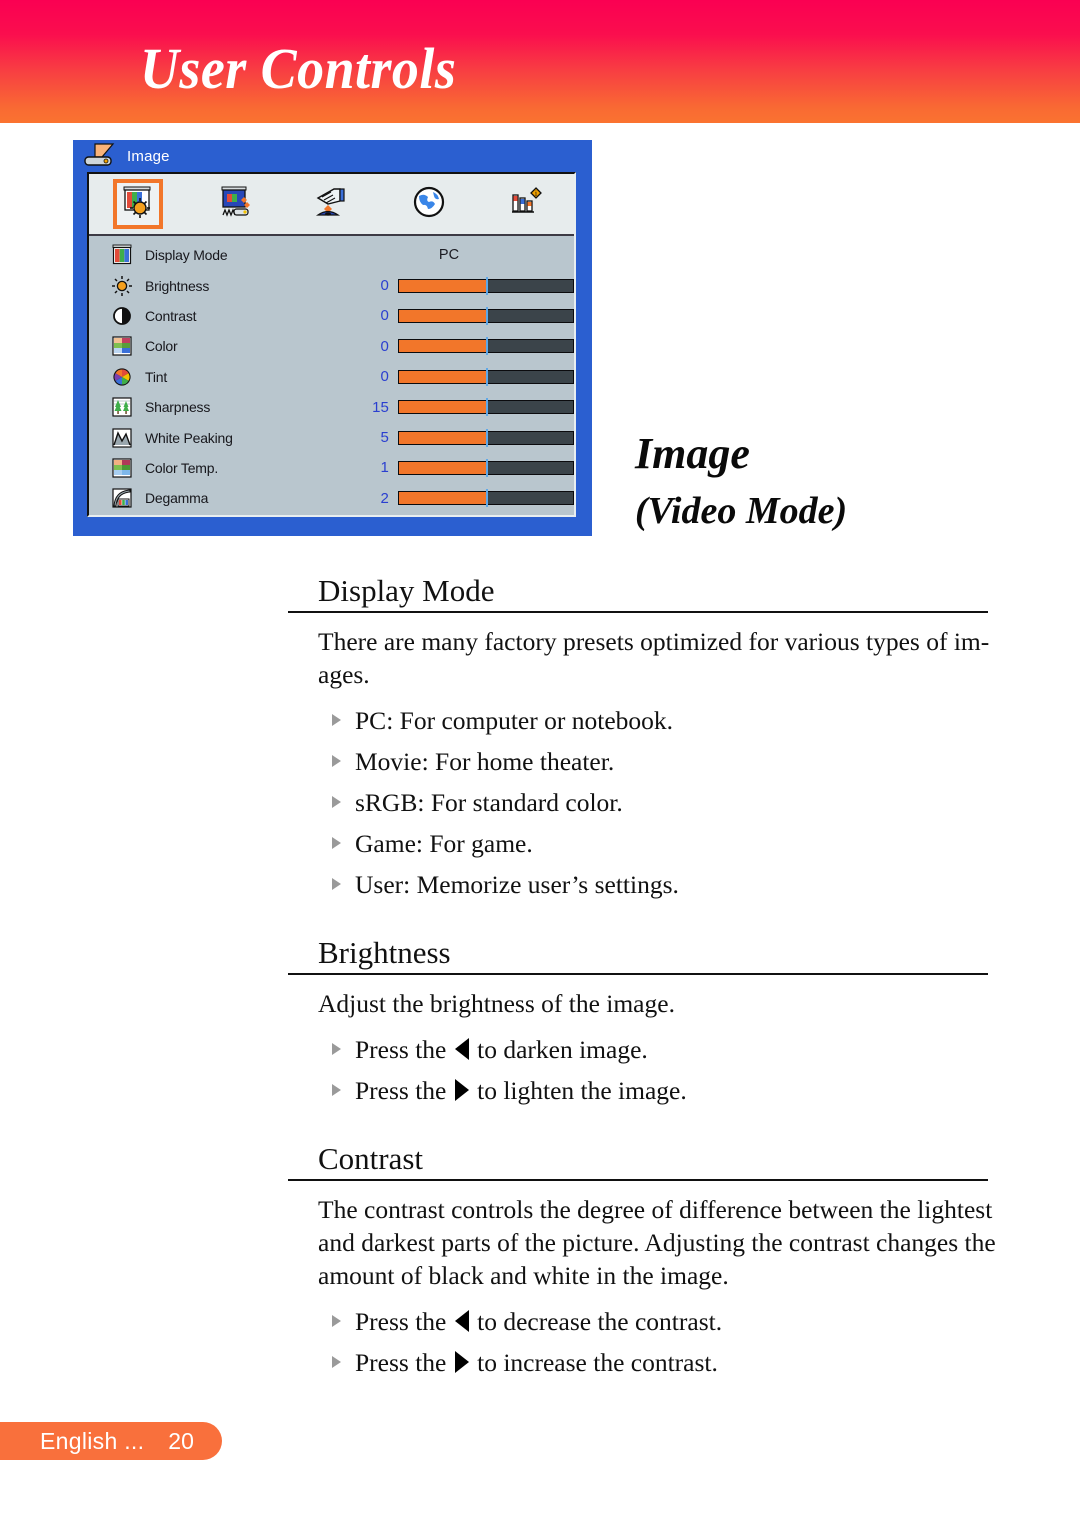  Describe the element at coordinates (177, 498) in the screenshot. I see `osd-row-label: Degamma` at that location.